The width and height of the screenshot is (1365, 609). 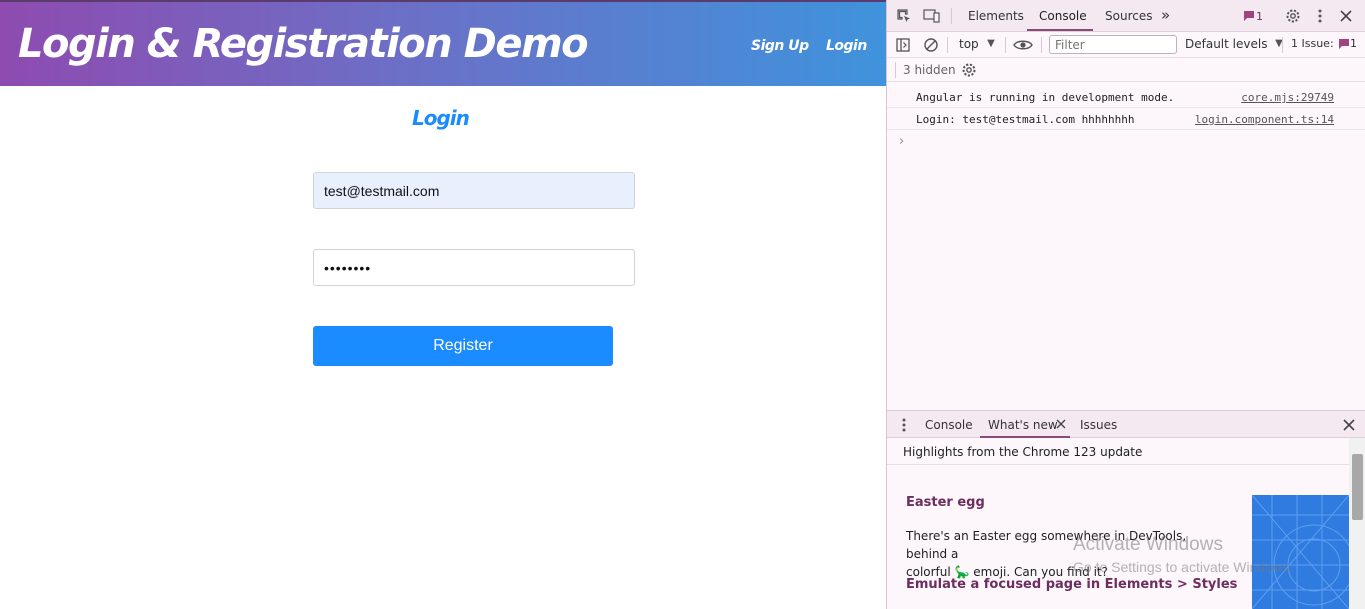 What do you see at coordinates (1126, 70) in the screenshot?
I see `console-toolbar-row2: 3 hidden` at bounding box center [1126, 70].